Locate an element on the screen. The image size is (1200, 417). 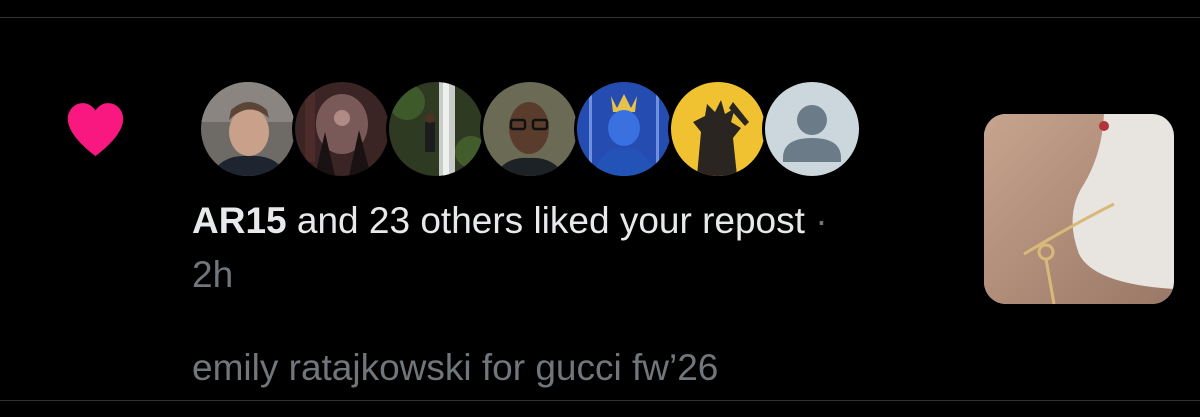
avatar-photo-man-glasses is located at coordinates (530, 129).